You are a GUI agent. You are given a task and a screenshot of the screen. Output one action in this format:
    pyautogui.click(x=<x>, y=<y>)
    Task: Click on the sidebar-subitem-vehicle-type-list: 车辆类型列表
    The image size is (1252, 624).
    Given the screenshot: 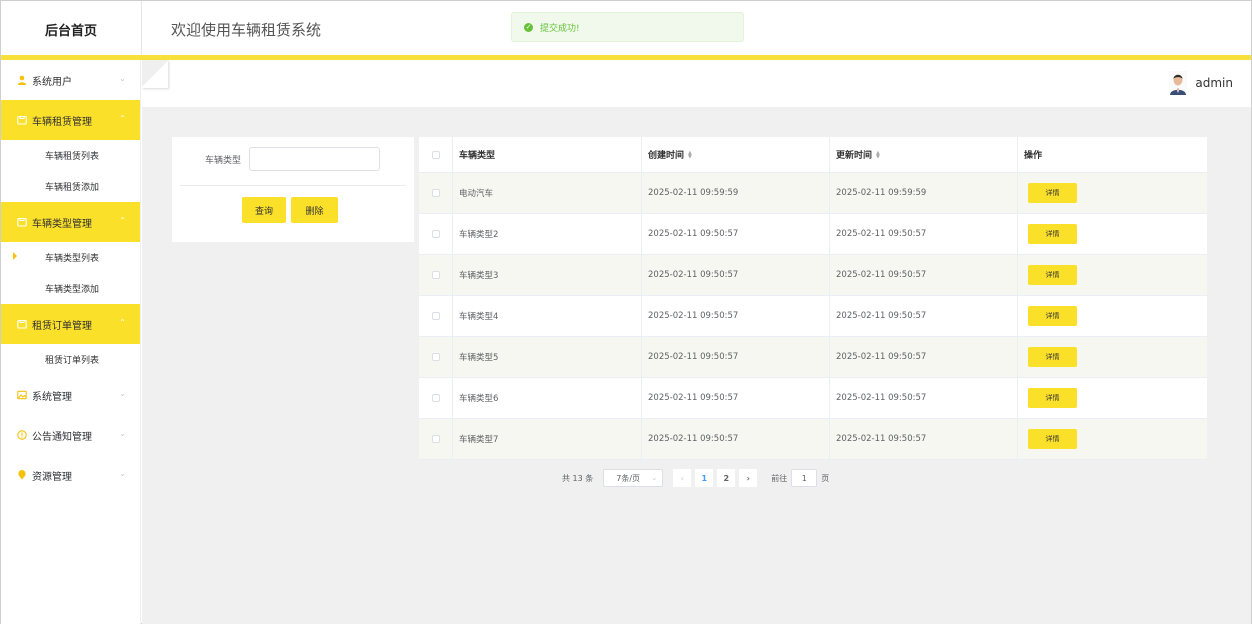 What is the action you would take?
    pyautogui.click(x=70, y=257)
    